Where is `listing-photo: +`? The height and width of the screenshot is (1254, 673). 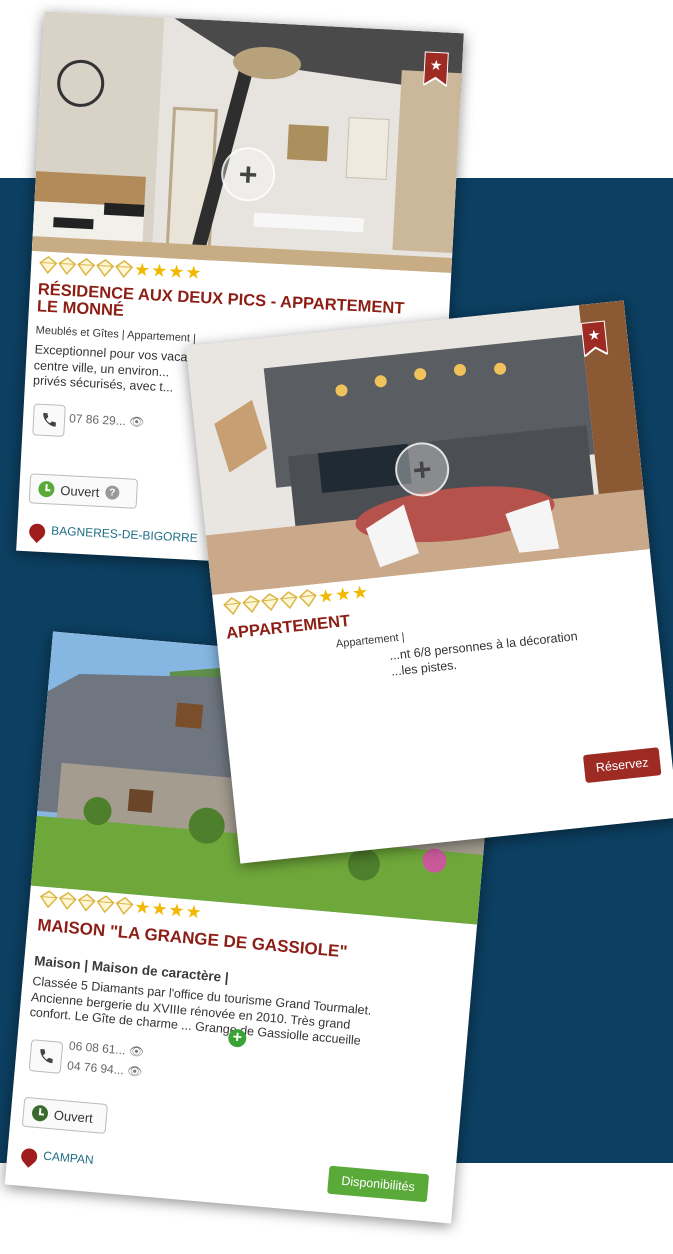
listing-photo: + is located at coordinates (247, 142).